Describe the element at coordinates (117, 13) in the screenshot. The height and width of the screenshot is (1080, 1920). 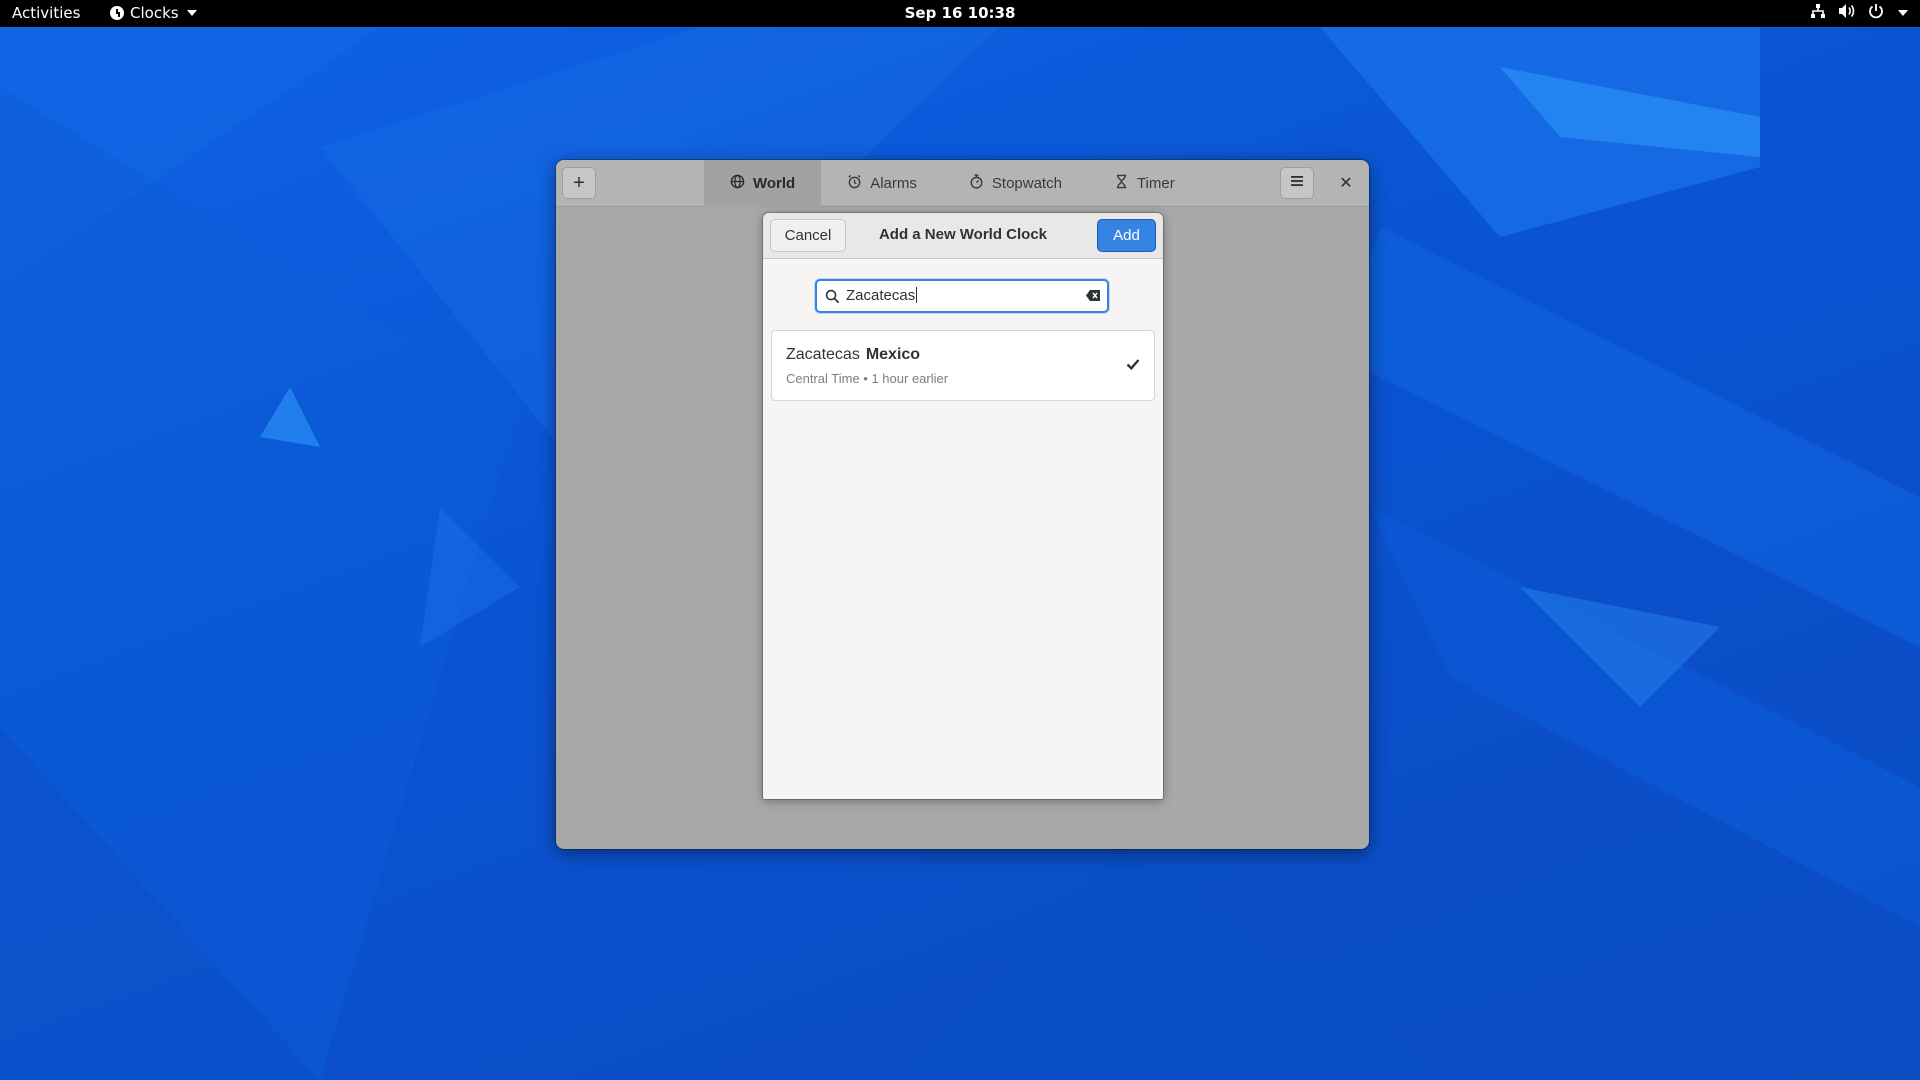
I see `clocks-app-icon` at that location.